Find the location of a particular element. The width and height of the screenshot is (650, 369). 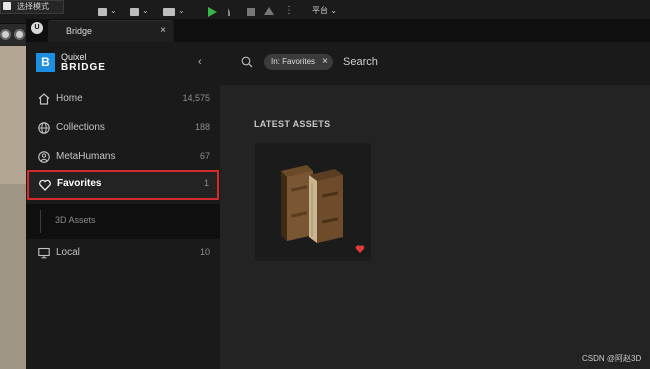

sidebar-item-home: Home 14,575 is located at coordinates (123, 99).